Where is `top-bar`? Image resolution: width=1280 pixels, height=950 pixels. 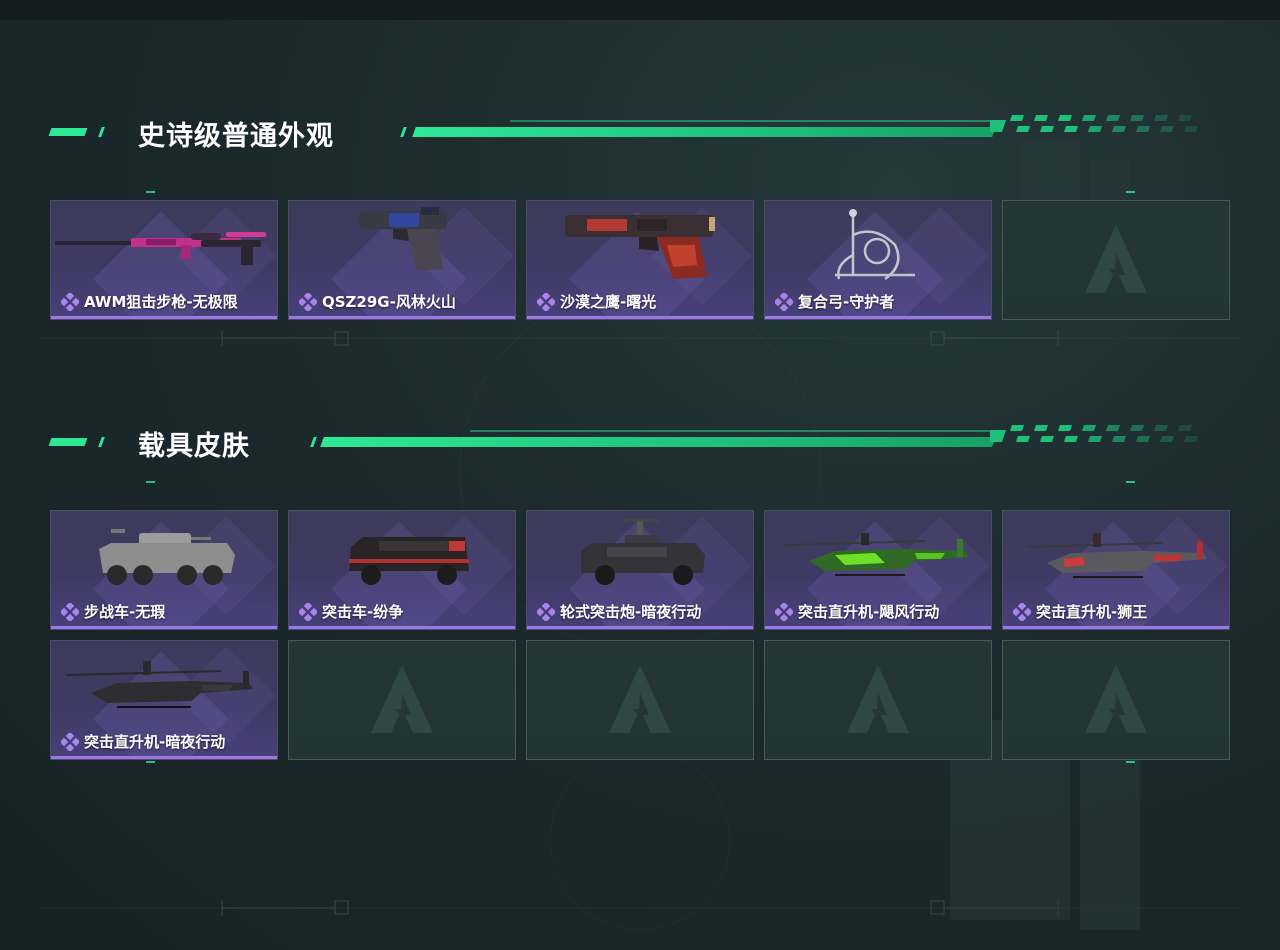 top-bar is located at coordinates (640, 10).